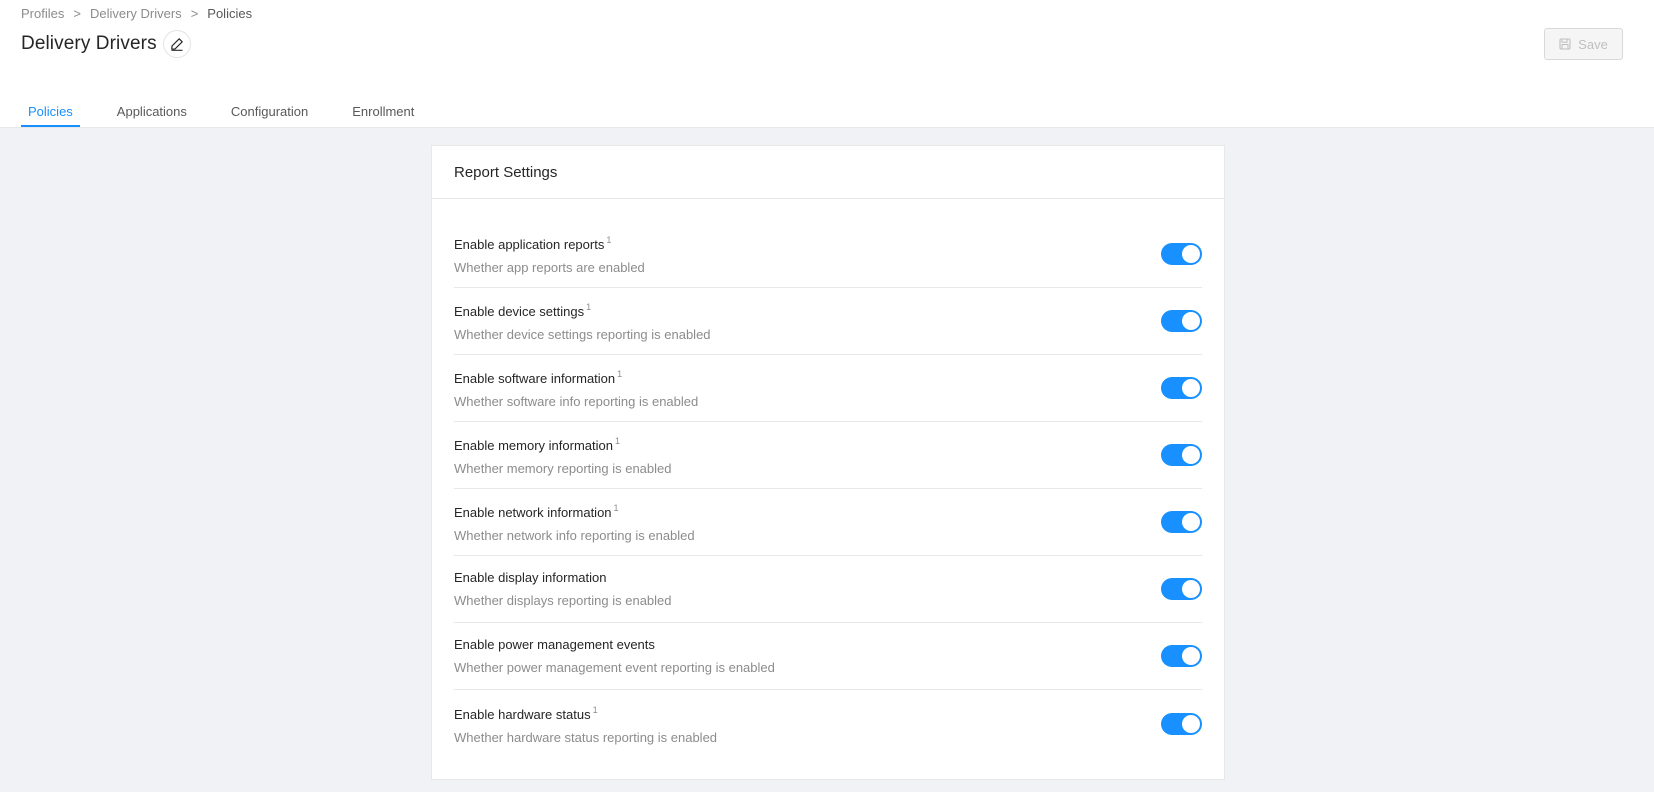 Image resolution: width=1654 pixels, height=792 pixels. What do you see at coordinates (1565, 44) in the screenshot?
I see `floppy-disk-icon` at bounding box center [1565, 44].